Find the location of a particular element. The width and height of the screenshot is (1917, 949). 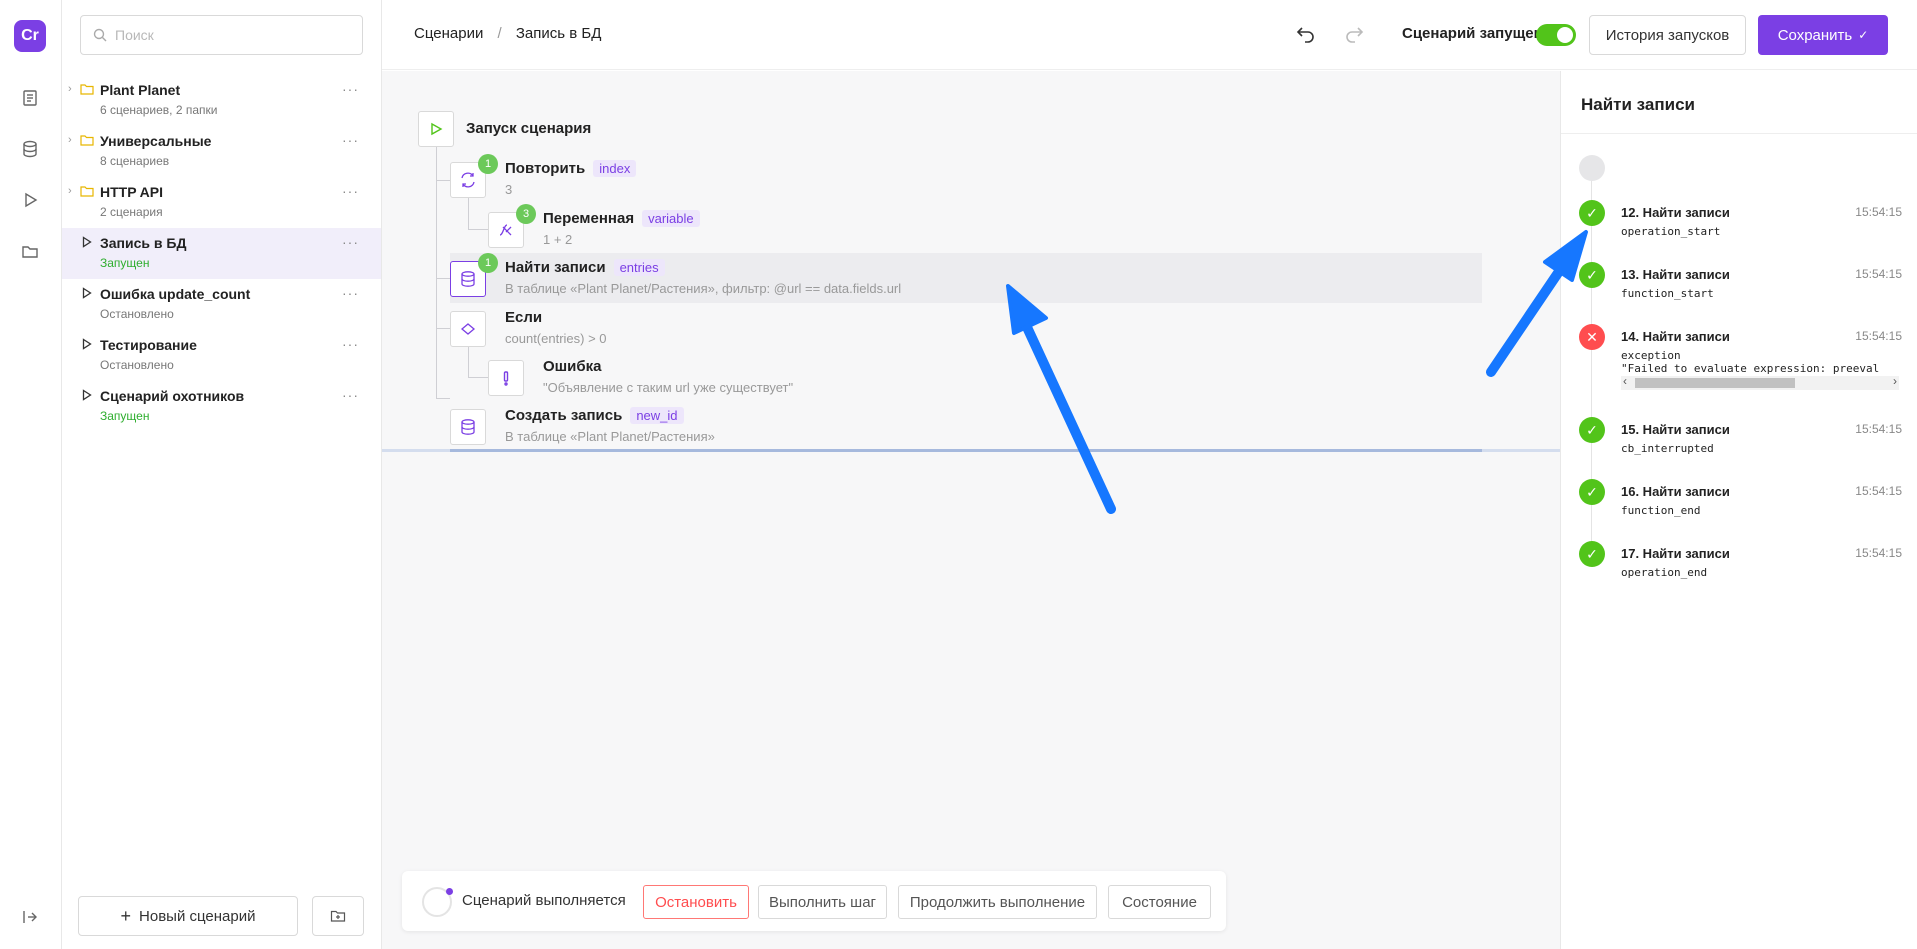

horizontal-scrollbar: ‹ › is located at coordinates (1760, 382).